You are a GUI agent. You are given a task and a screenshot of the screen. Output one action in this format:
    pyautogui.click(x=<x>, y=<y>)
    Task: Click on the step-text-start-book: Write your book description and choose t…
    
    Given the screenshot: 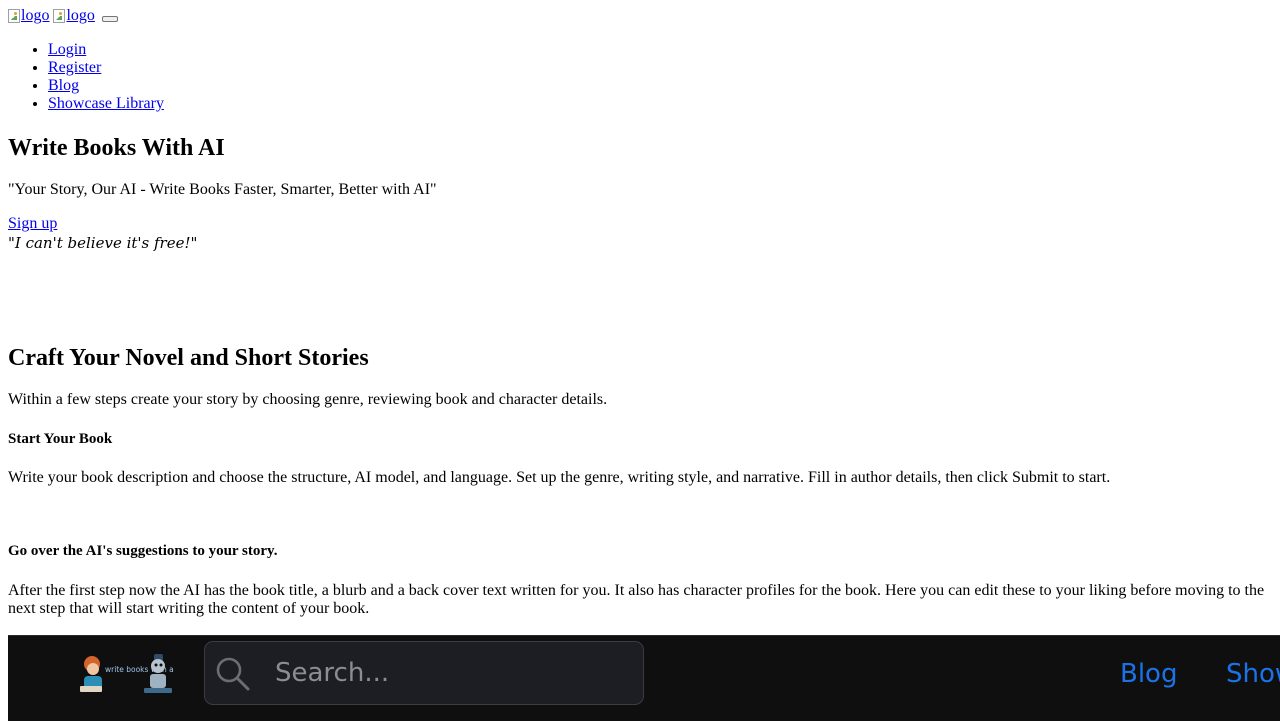 What is the action you would take?
    pyautogui.click(x=559, y=477)
    